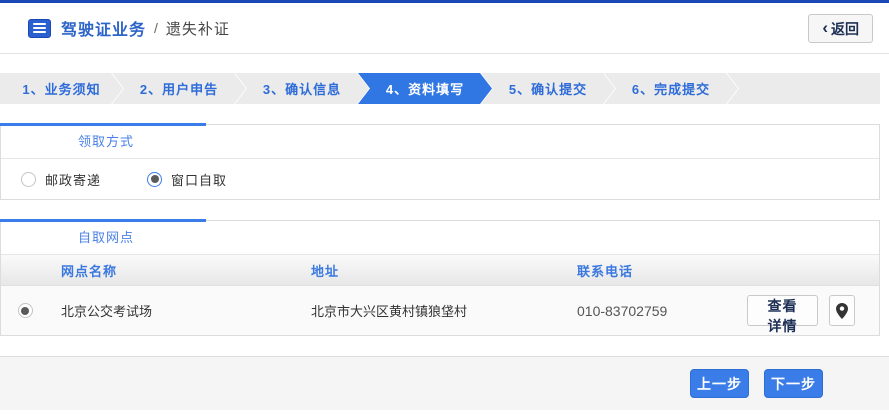 Image resolution: width=889 pixels, height=415 pixels. Describe the element at coordinates (425, 88) in the screenshot. I see `step-4-fill-materials: 4、资料填写` at that location.